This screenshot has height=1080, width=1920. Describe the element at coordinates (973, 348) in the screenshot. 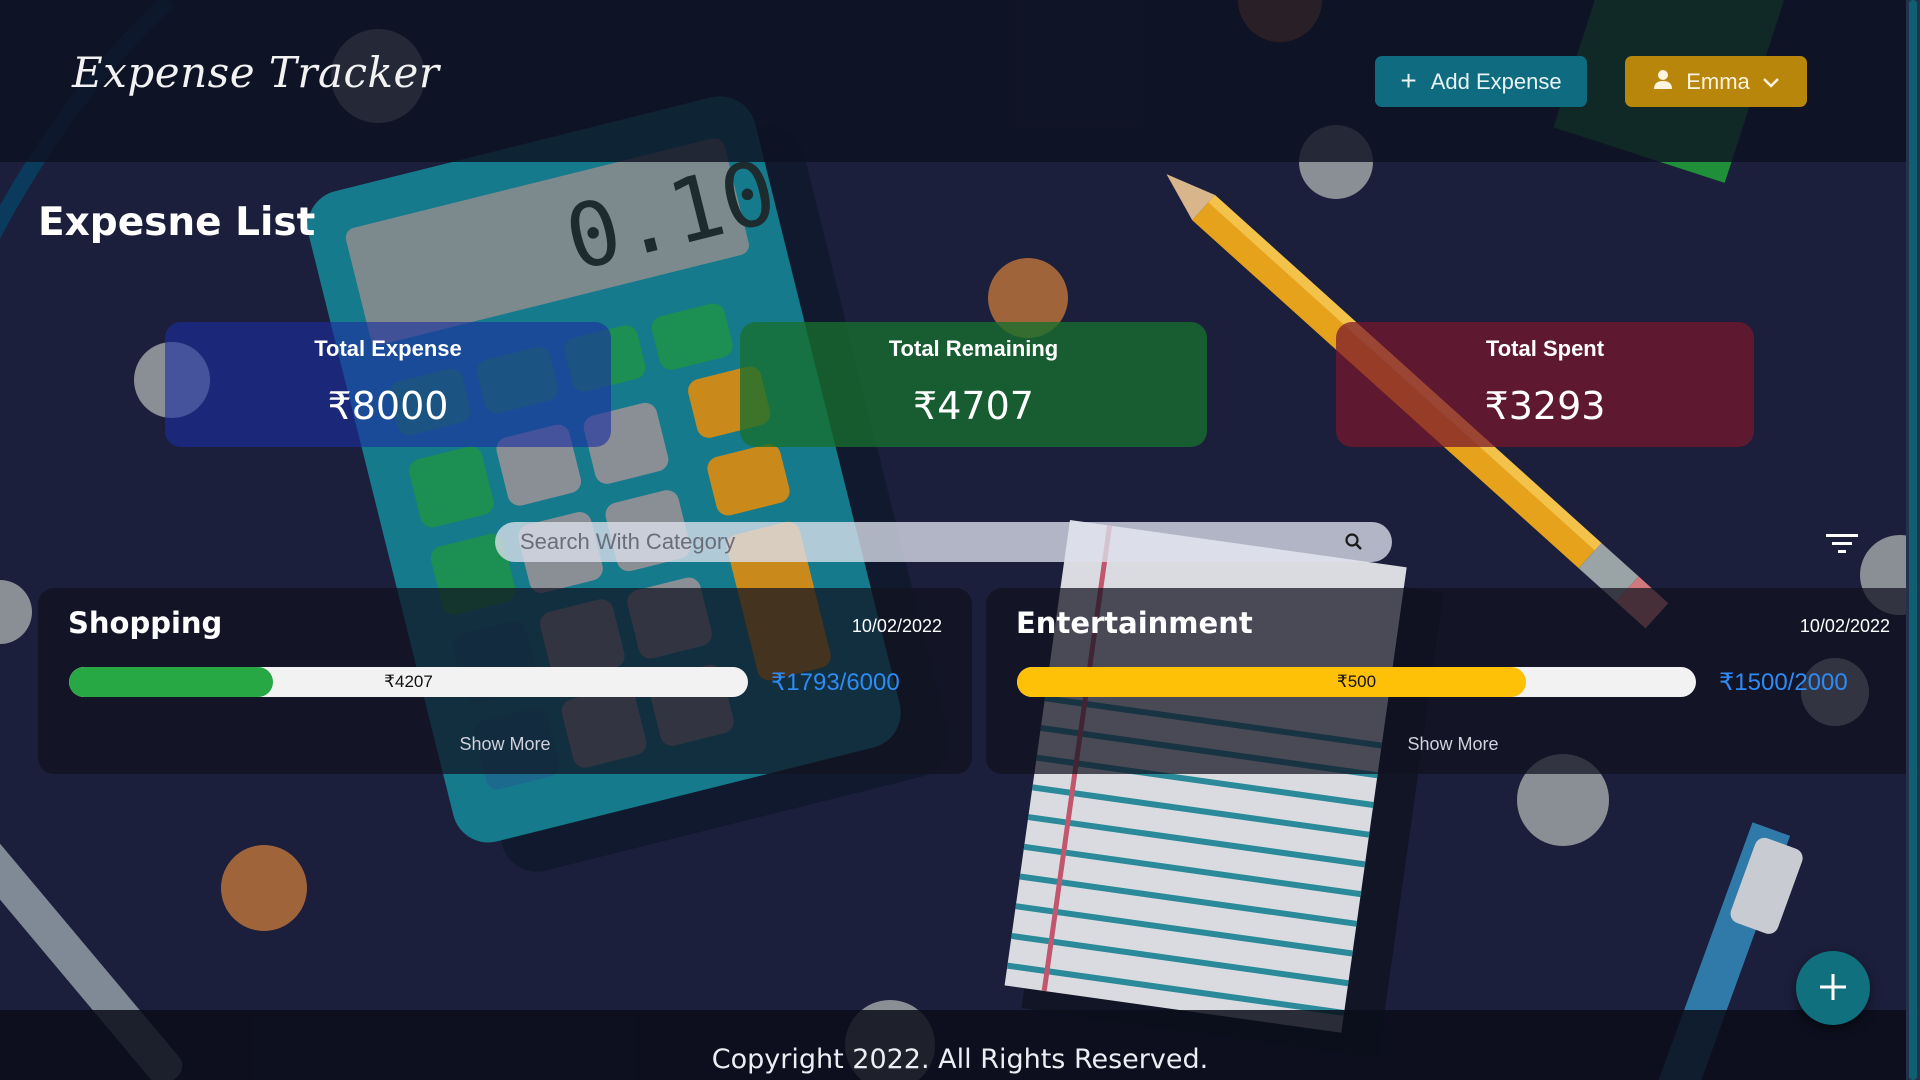

I see `total-remaining-label: Total Remaining` at that location.